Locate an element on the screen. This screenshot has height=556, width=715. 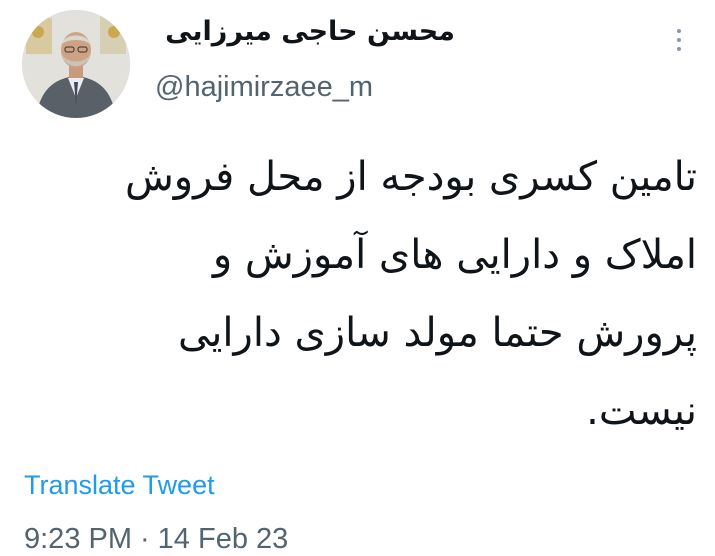
tweet-text-line: نیست. is located at coordinates (641, 411).